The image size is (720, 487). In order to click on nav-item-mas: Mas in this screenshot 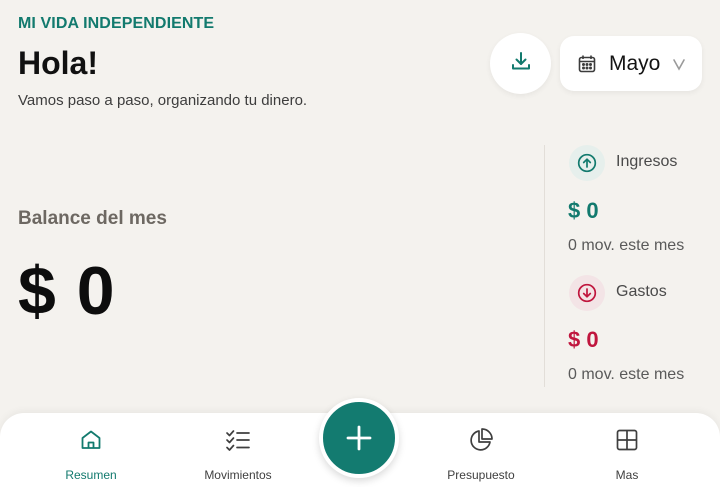, I will do `click(627, 450)`.